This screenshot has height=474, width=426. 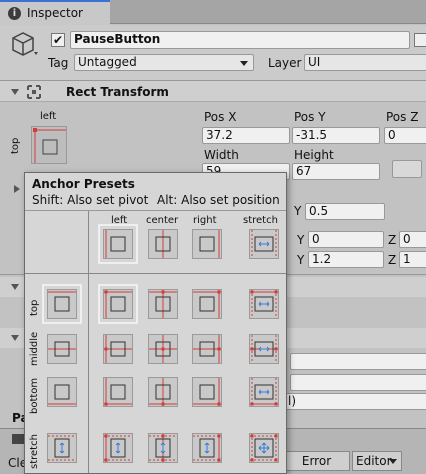 I want to click on anchor-preset-button, so click(x=49, y=145).